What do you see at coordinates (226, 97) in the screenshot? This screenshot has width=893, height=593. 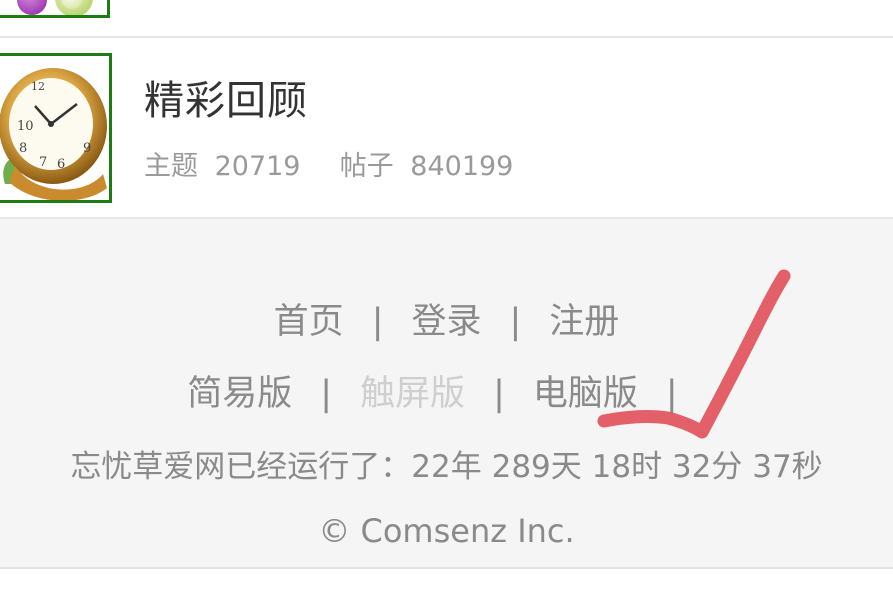 I see `forum-title: 精彩回顾` at bounding box center [226, 97].